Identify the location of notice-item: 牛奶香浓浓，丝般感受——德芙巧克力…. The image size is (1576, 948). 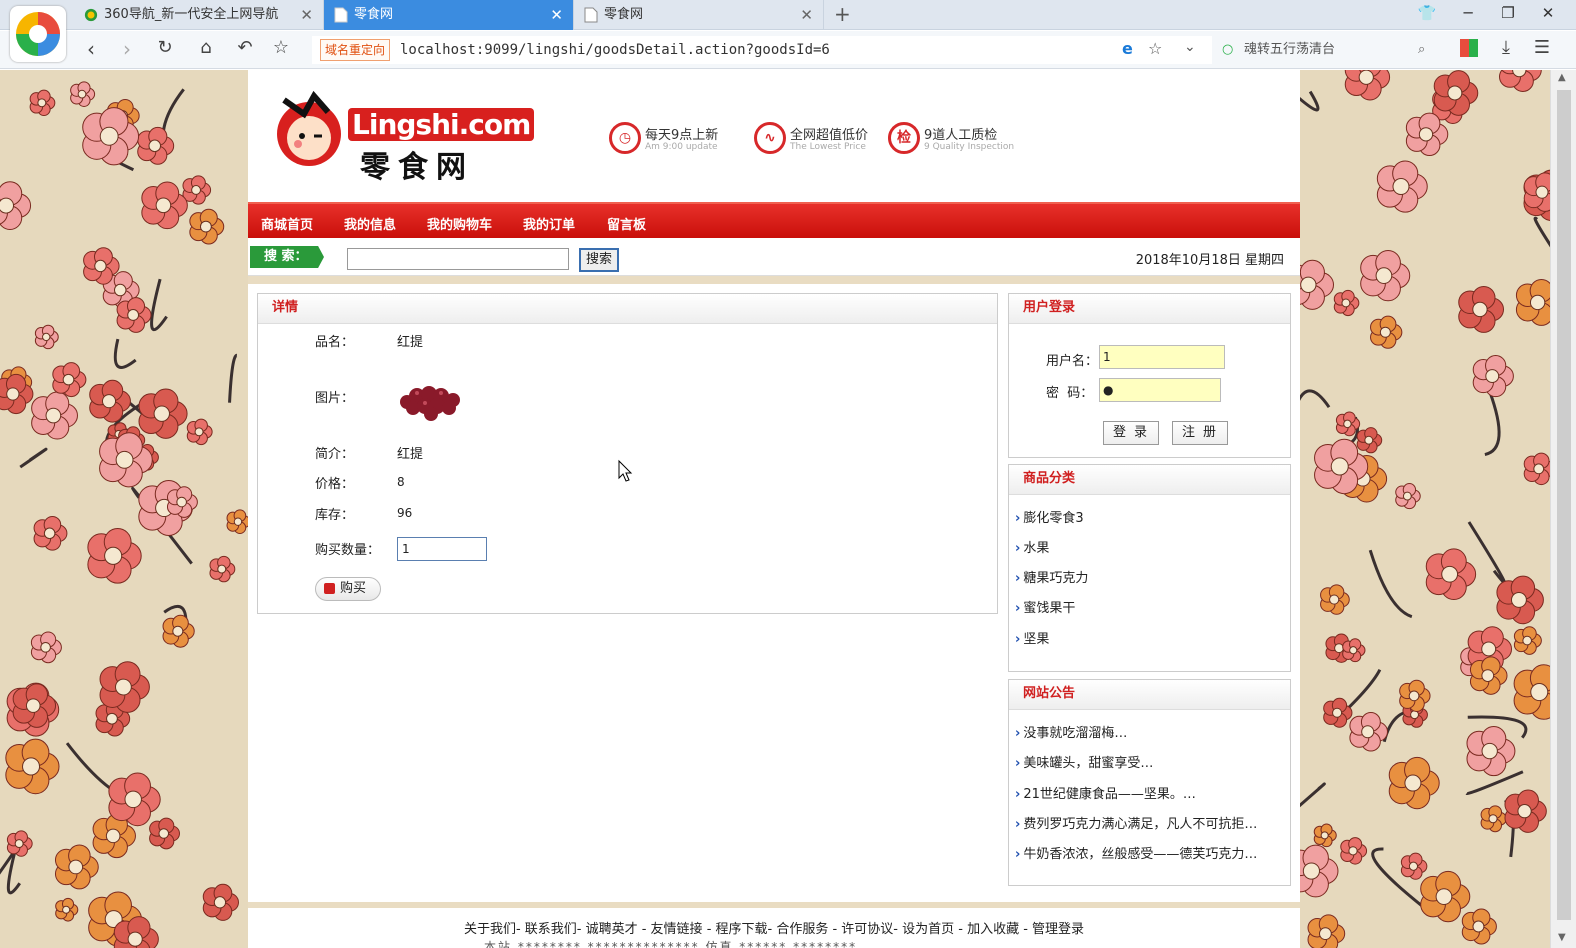
(1136, 852).